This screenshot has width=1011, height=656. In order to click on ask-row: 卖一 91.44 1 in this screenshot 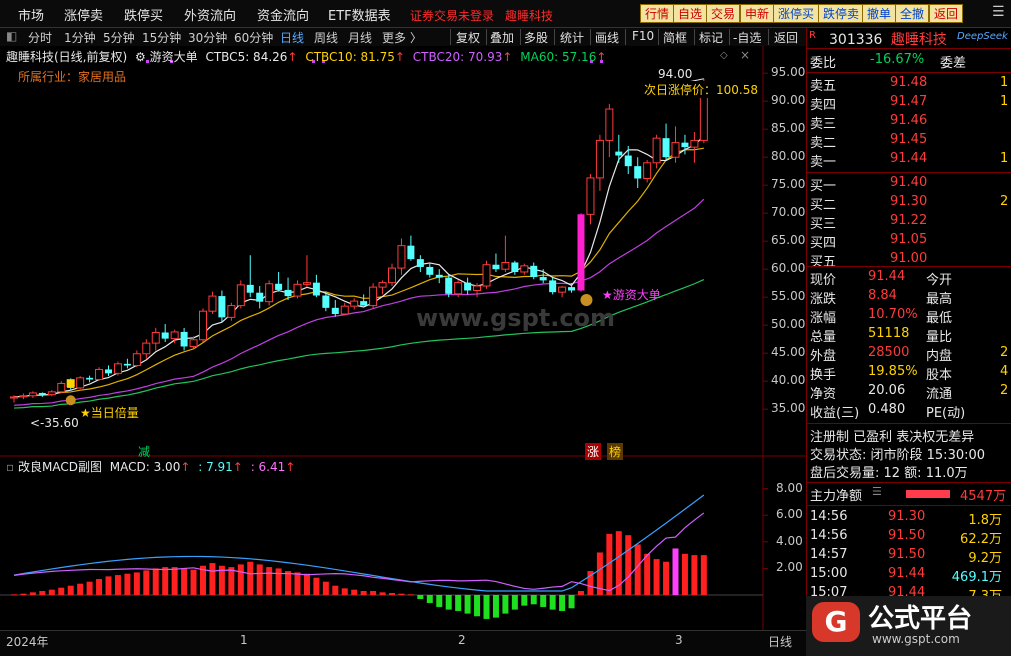, I will do `click(910, 160)`.